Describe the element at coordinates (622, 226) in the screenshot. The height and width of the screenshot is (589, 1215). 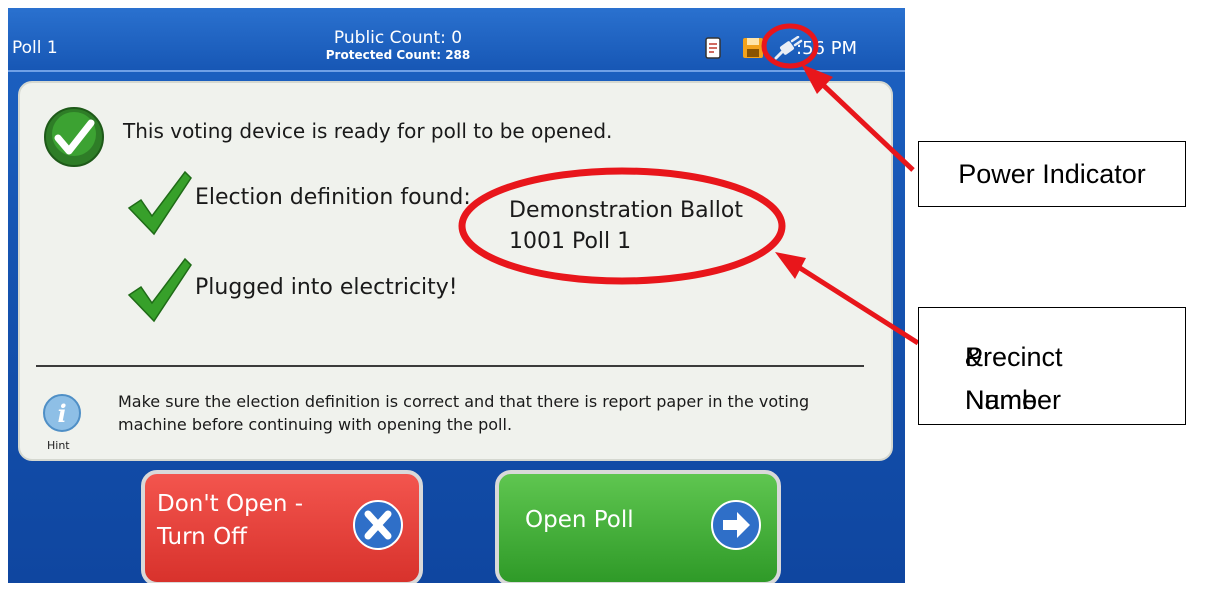
I see `precinct-highlight` at that location.